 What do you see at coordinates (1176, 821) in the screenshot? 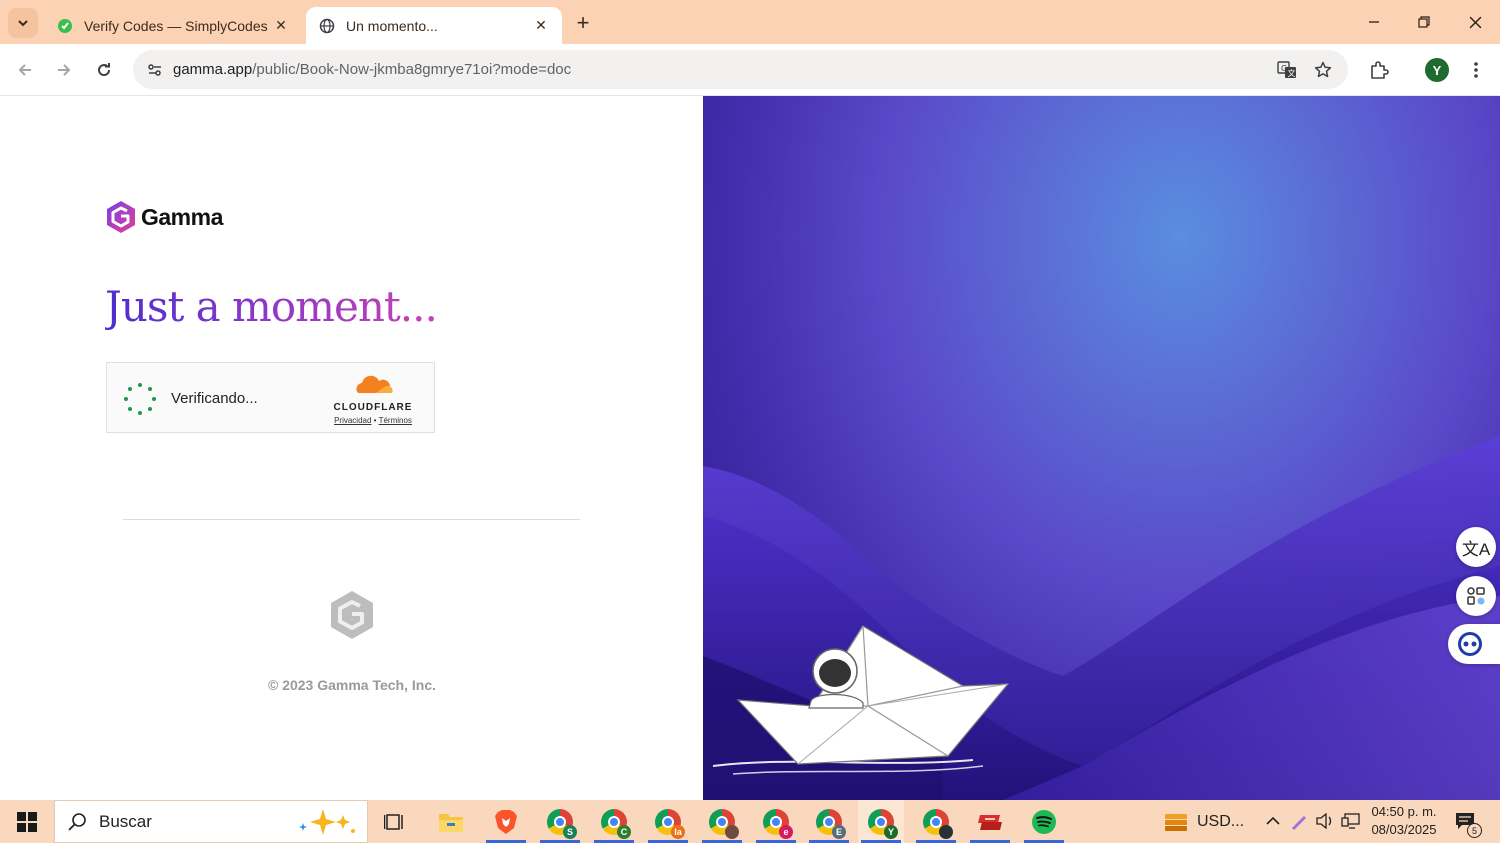
I see `stocks-widget-icon` at bounding box center [1176, 821].